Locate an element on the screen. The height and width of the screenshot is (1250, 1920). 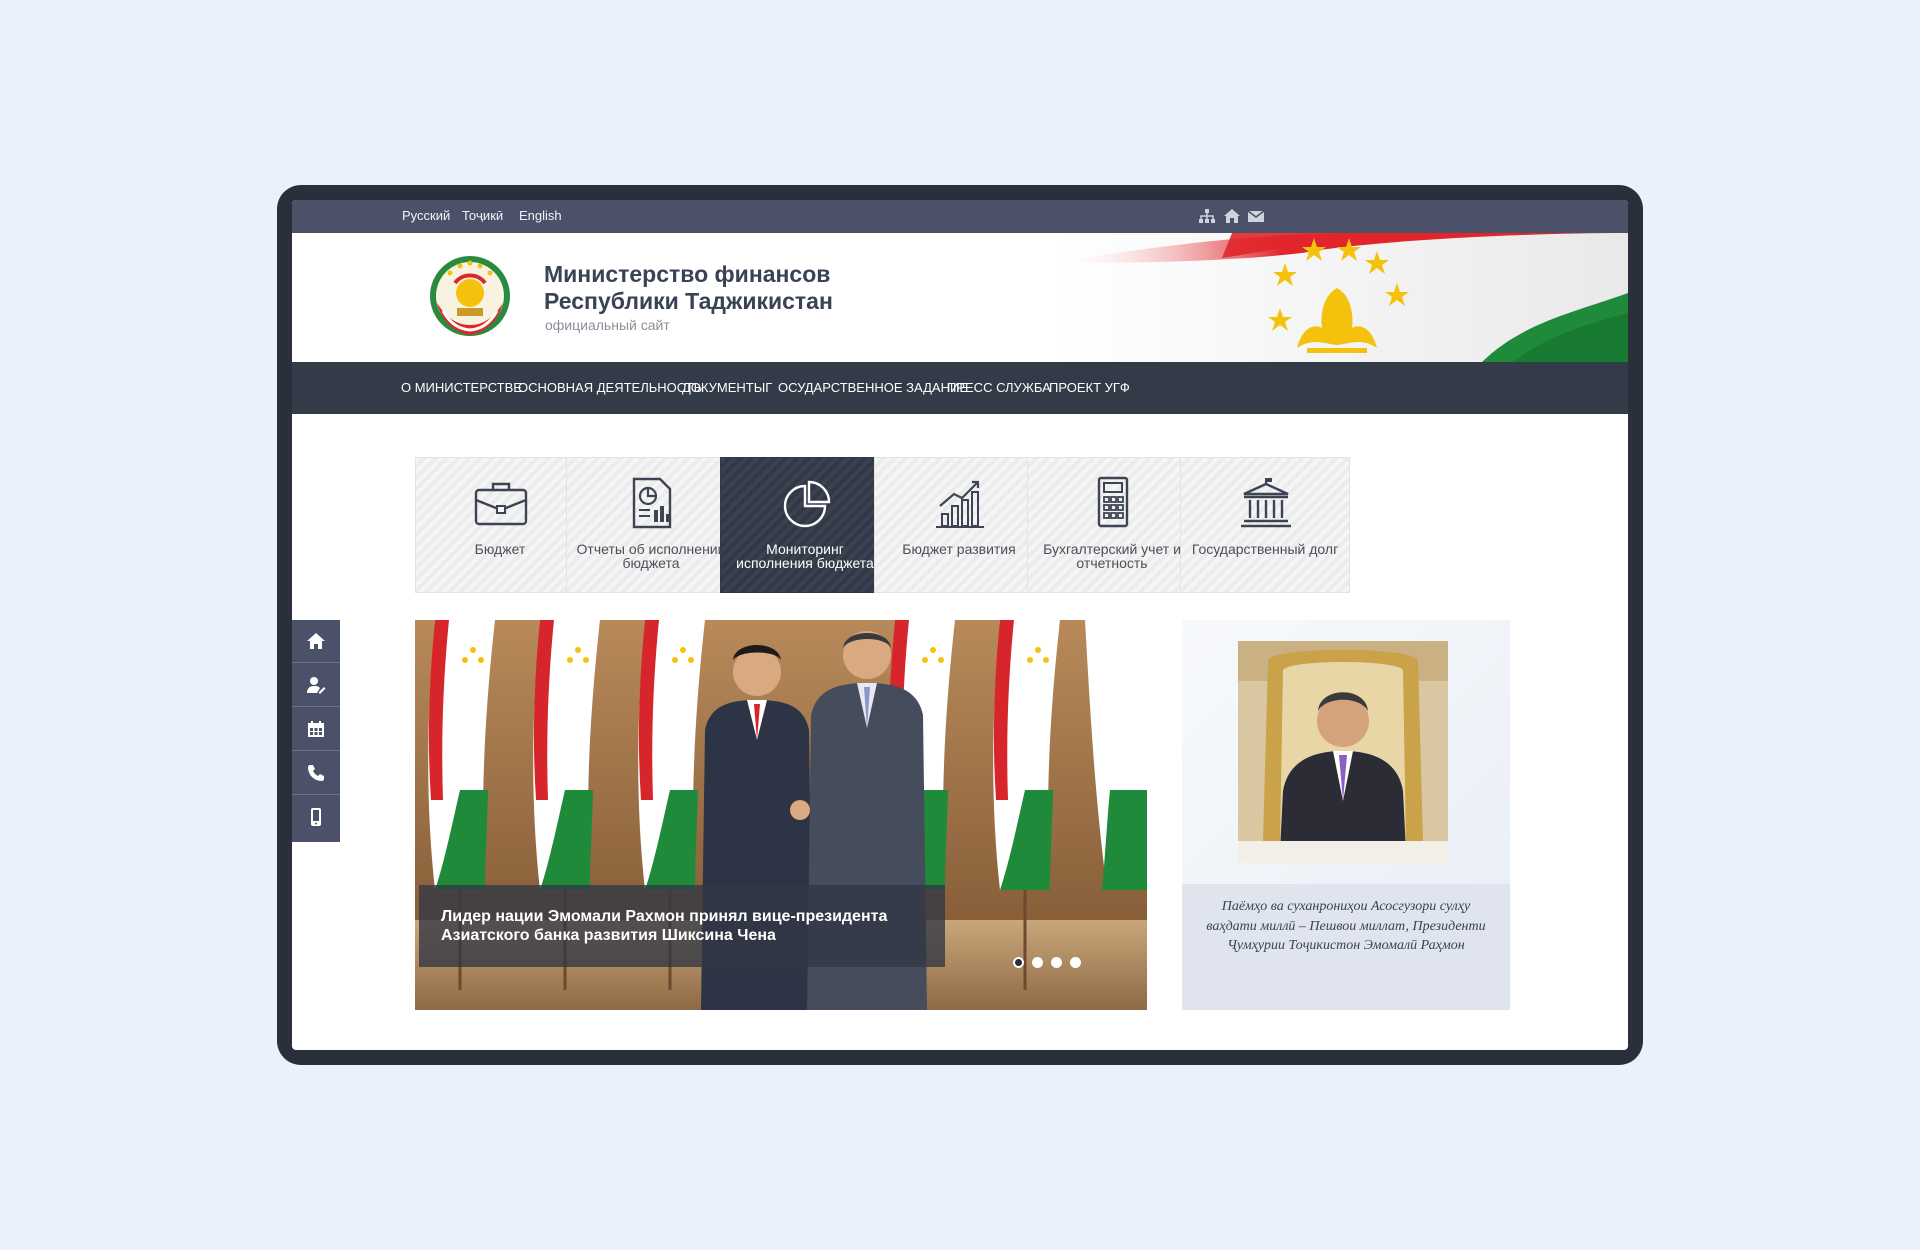
tile-budget-reports: Отчеты об исполнении бюджета is located at coordinates (651, 525).